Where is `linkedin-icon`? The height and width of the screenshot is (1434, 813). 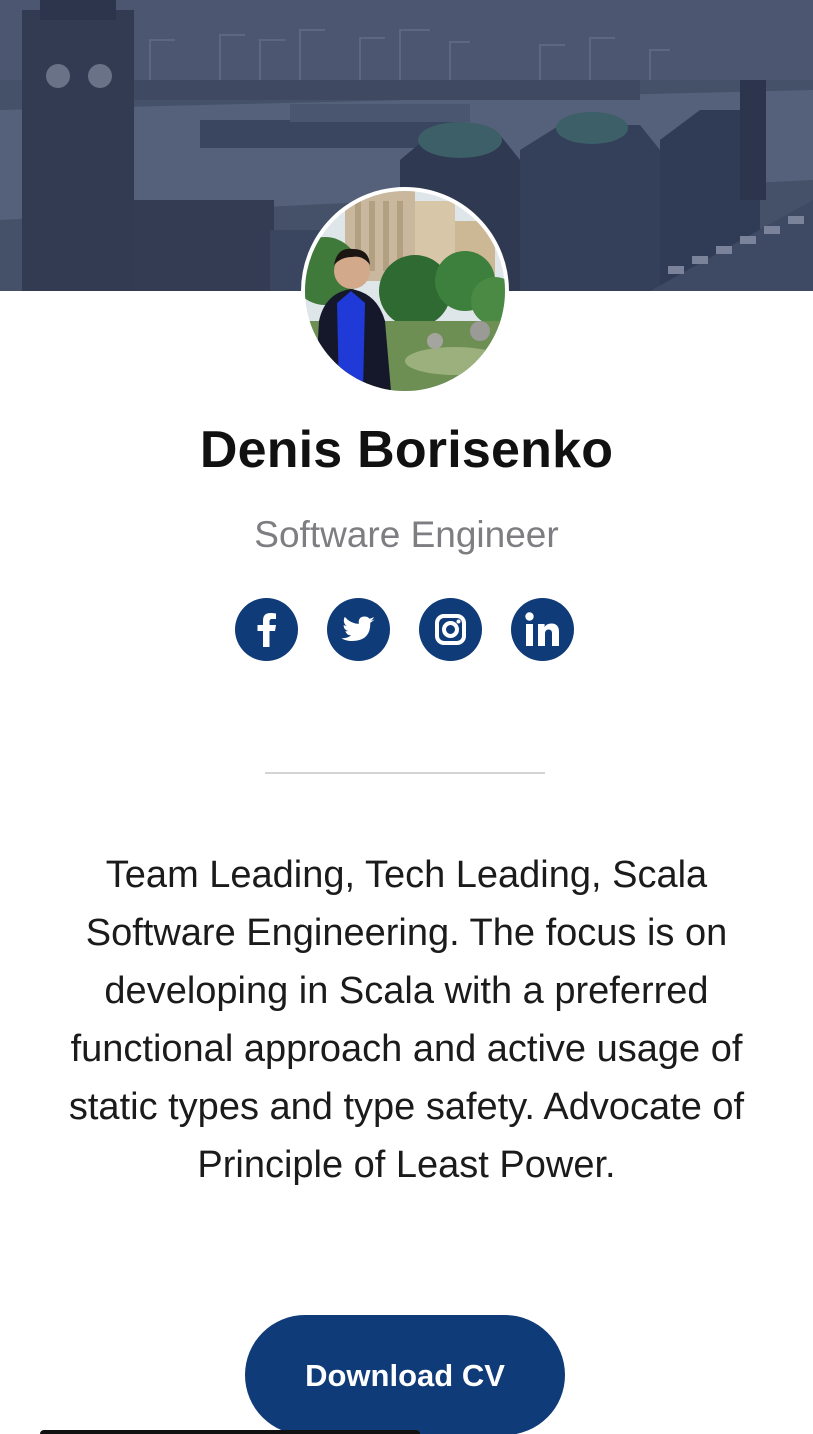
linkedin-icon is located at coordinates (542, 629).